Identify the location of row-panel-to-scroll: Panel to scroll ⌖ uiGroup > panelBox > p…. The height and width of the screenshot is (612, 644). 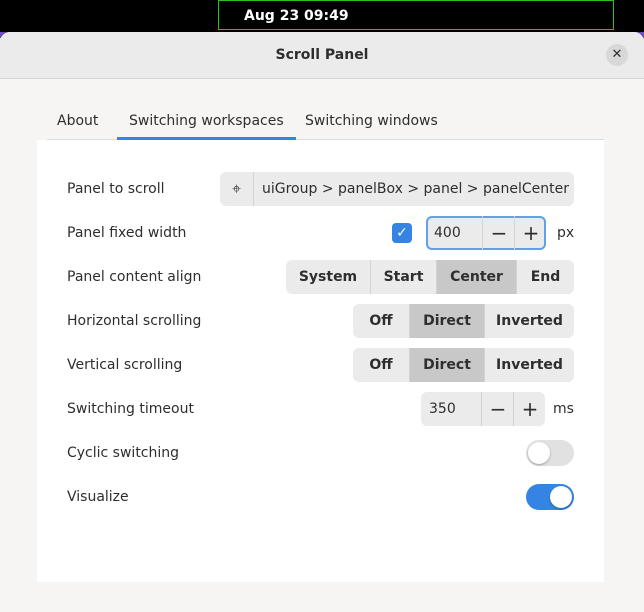
(320, 189).